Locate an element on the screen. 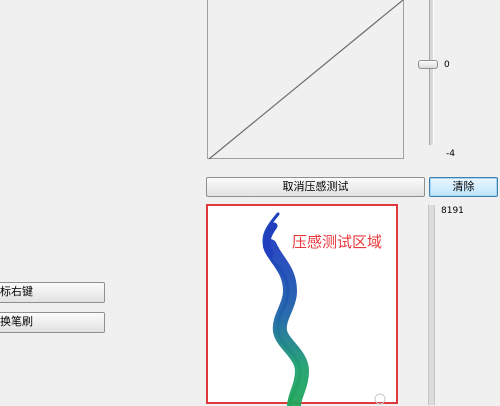 The height and width of the screenshot is (406, 500). mouse-right-button: 鼠标右键 is located at coordinates (52, 292).